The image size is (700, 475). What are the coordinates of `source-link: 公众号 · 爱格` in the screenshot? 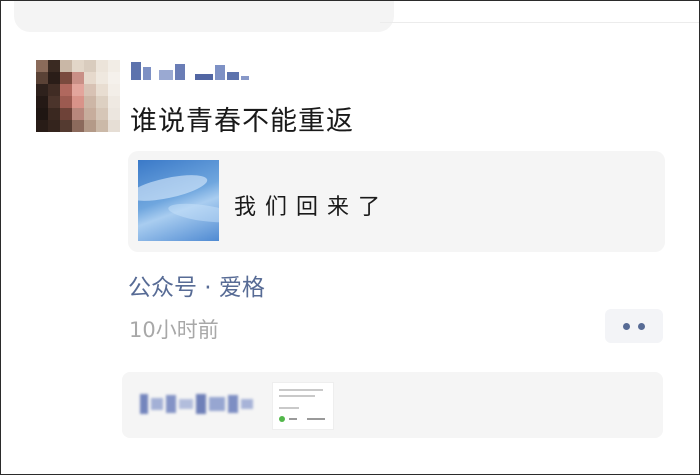 It's located at (196, 285).